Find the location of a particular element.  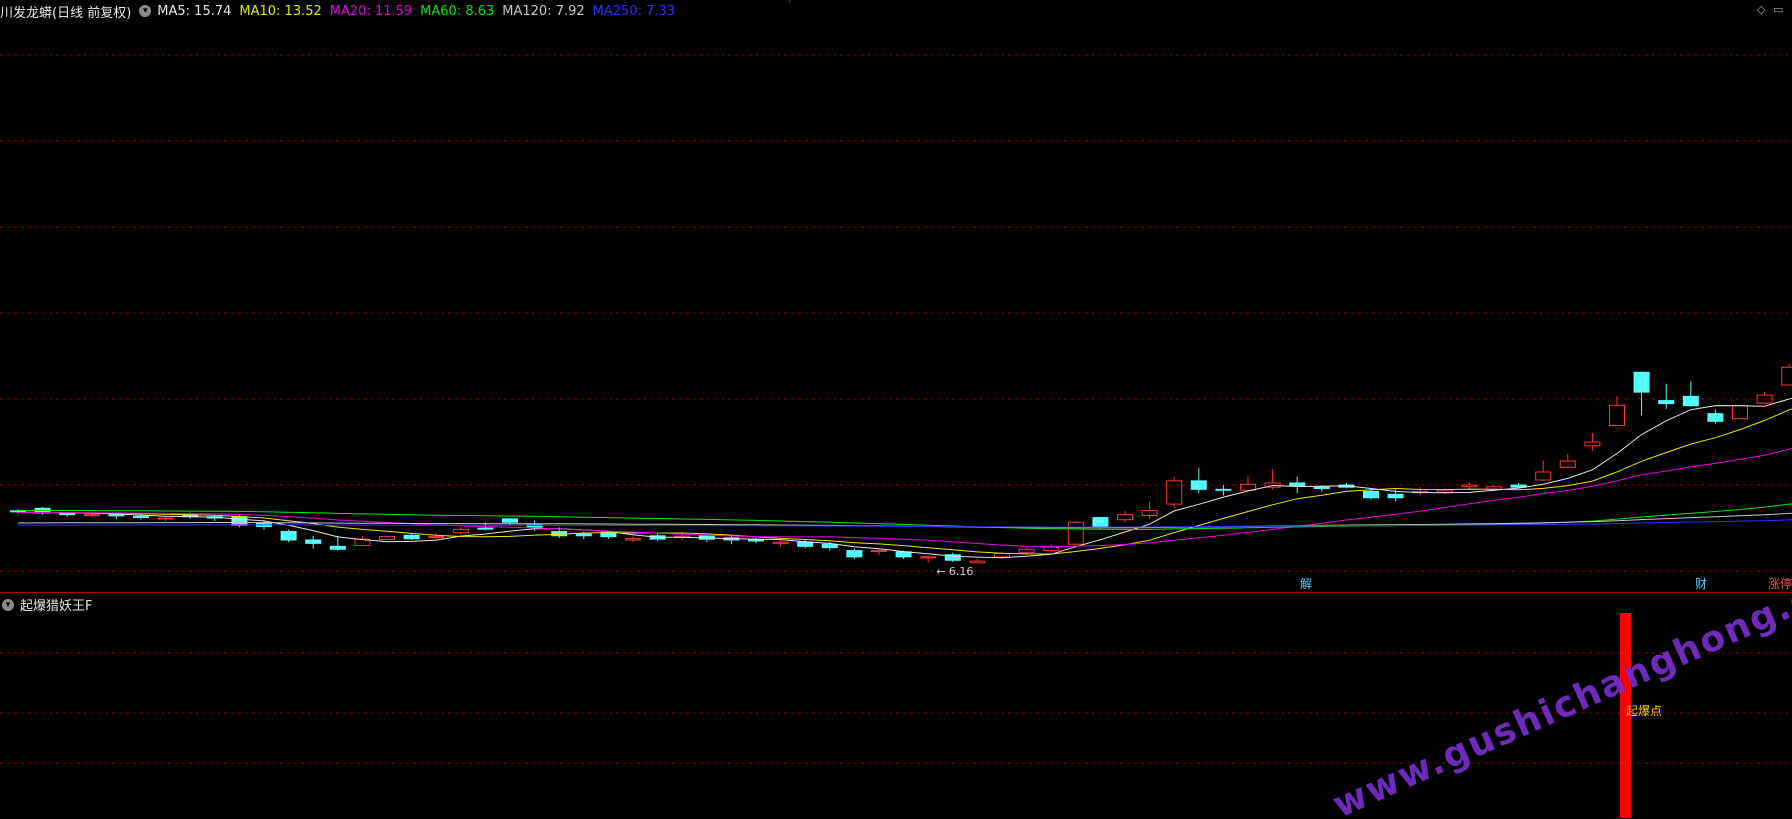

ma10-label: MA10: 13.52 is located at coordinates (280, 11).